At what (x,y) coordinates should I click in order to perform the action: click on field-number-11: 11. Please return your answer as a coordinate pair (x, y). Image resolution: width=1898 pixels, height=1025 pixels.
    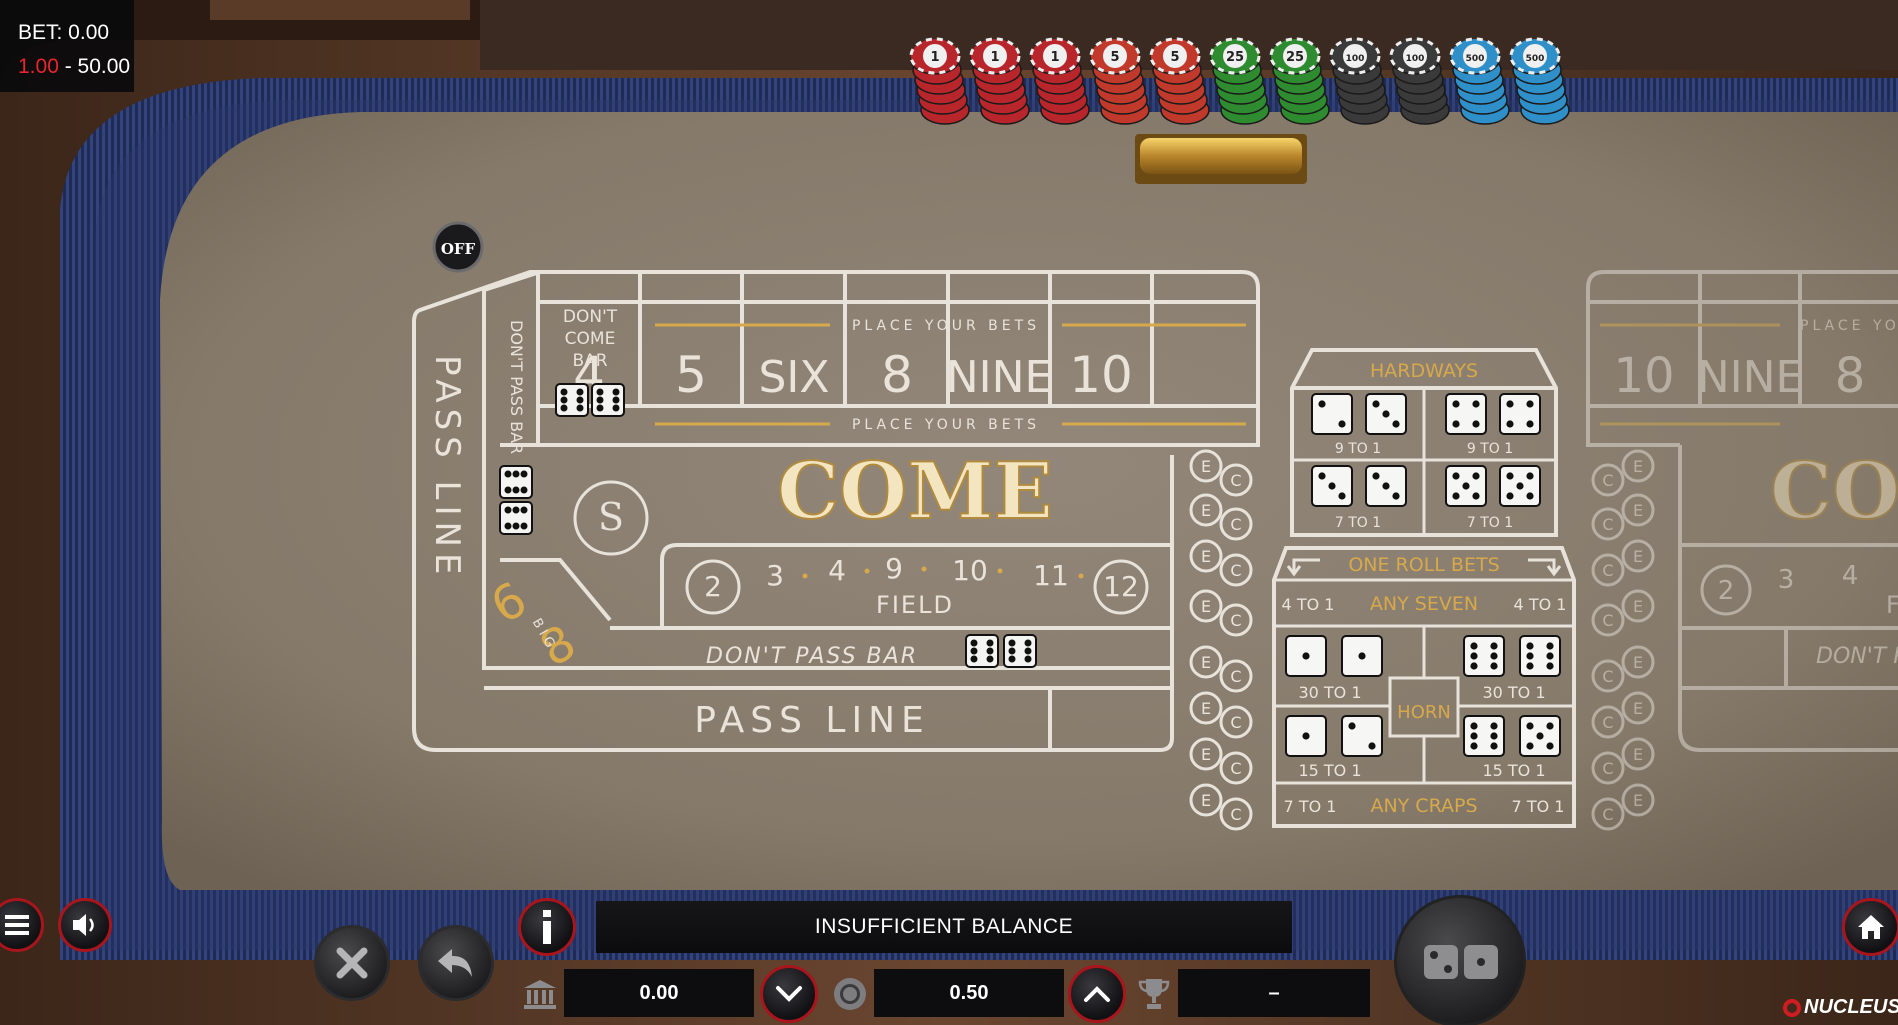
    Looking at the image, I should click on (1051, 575).